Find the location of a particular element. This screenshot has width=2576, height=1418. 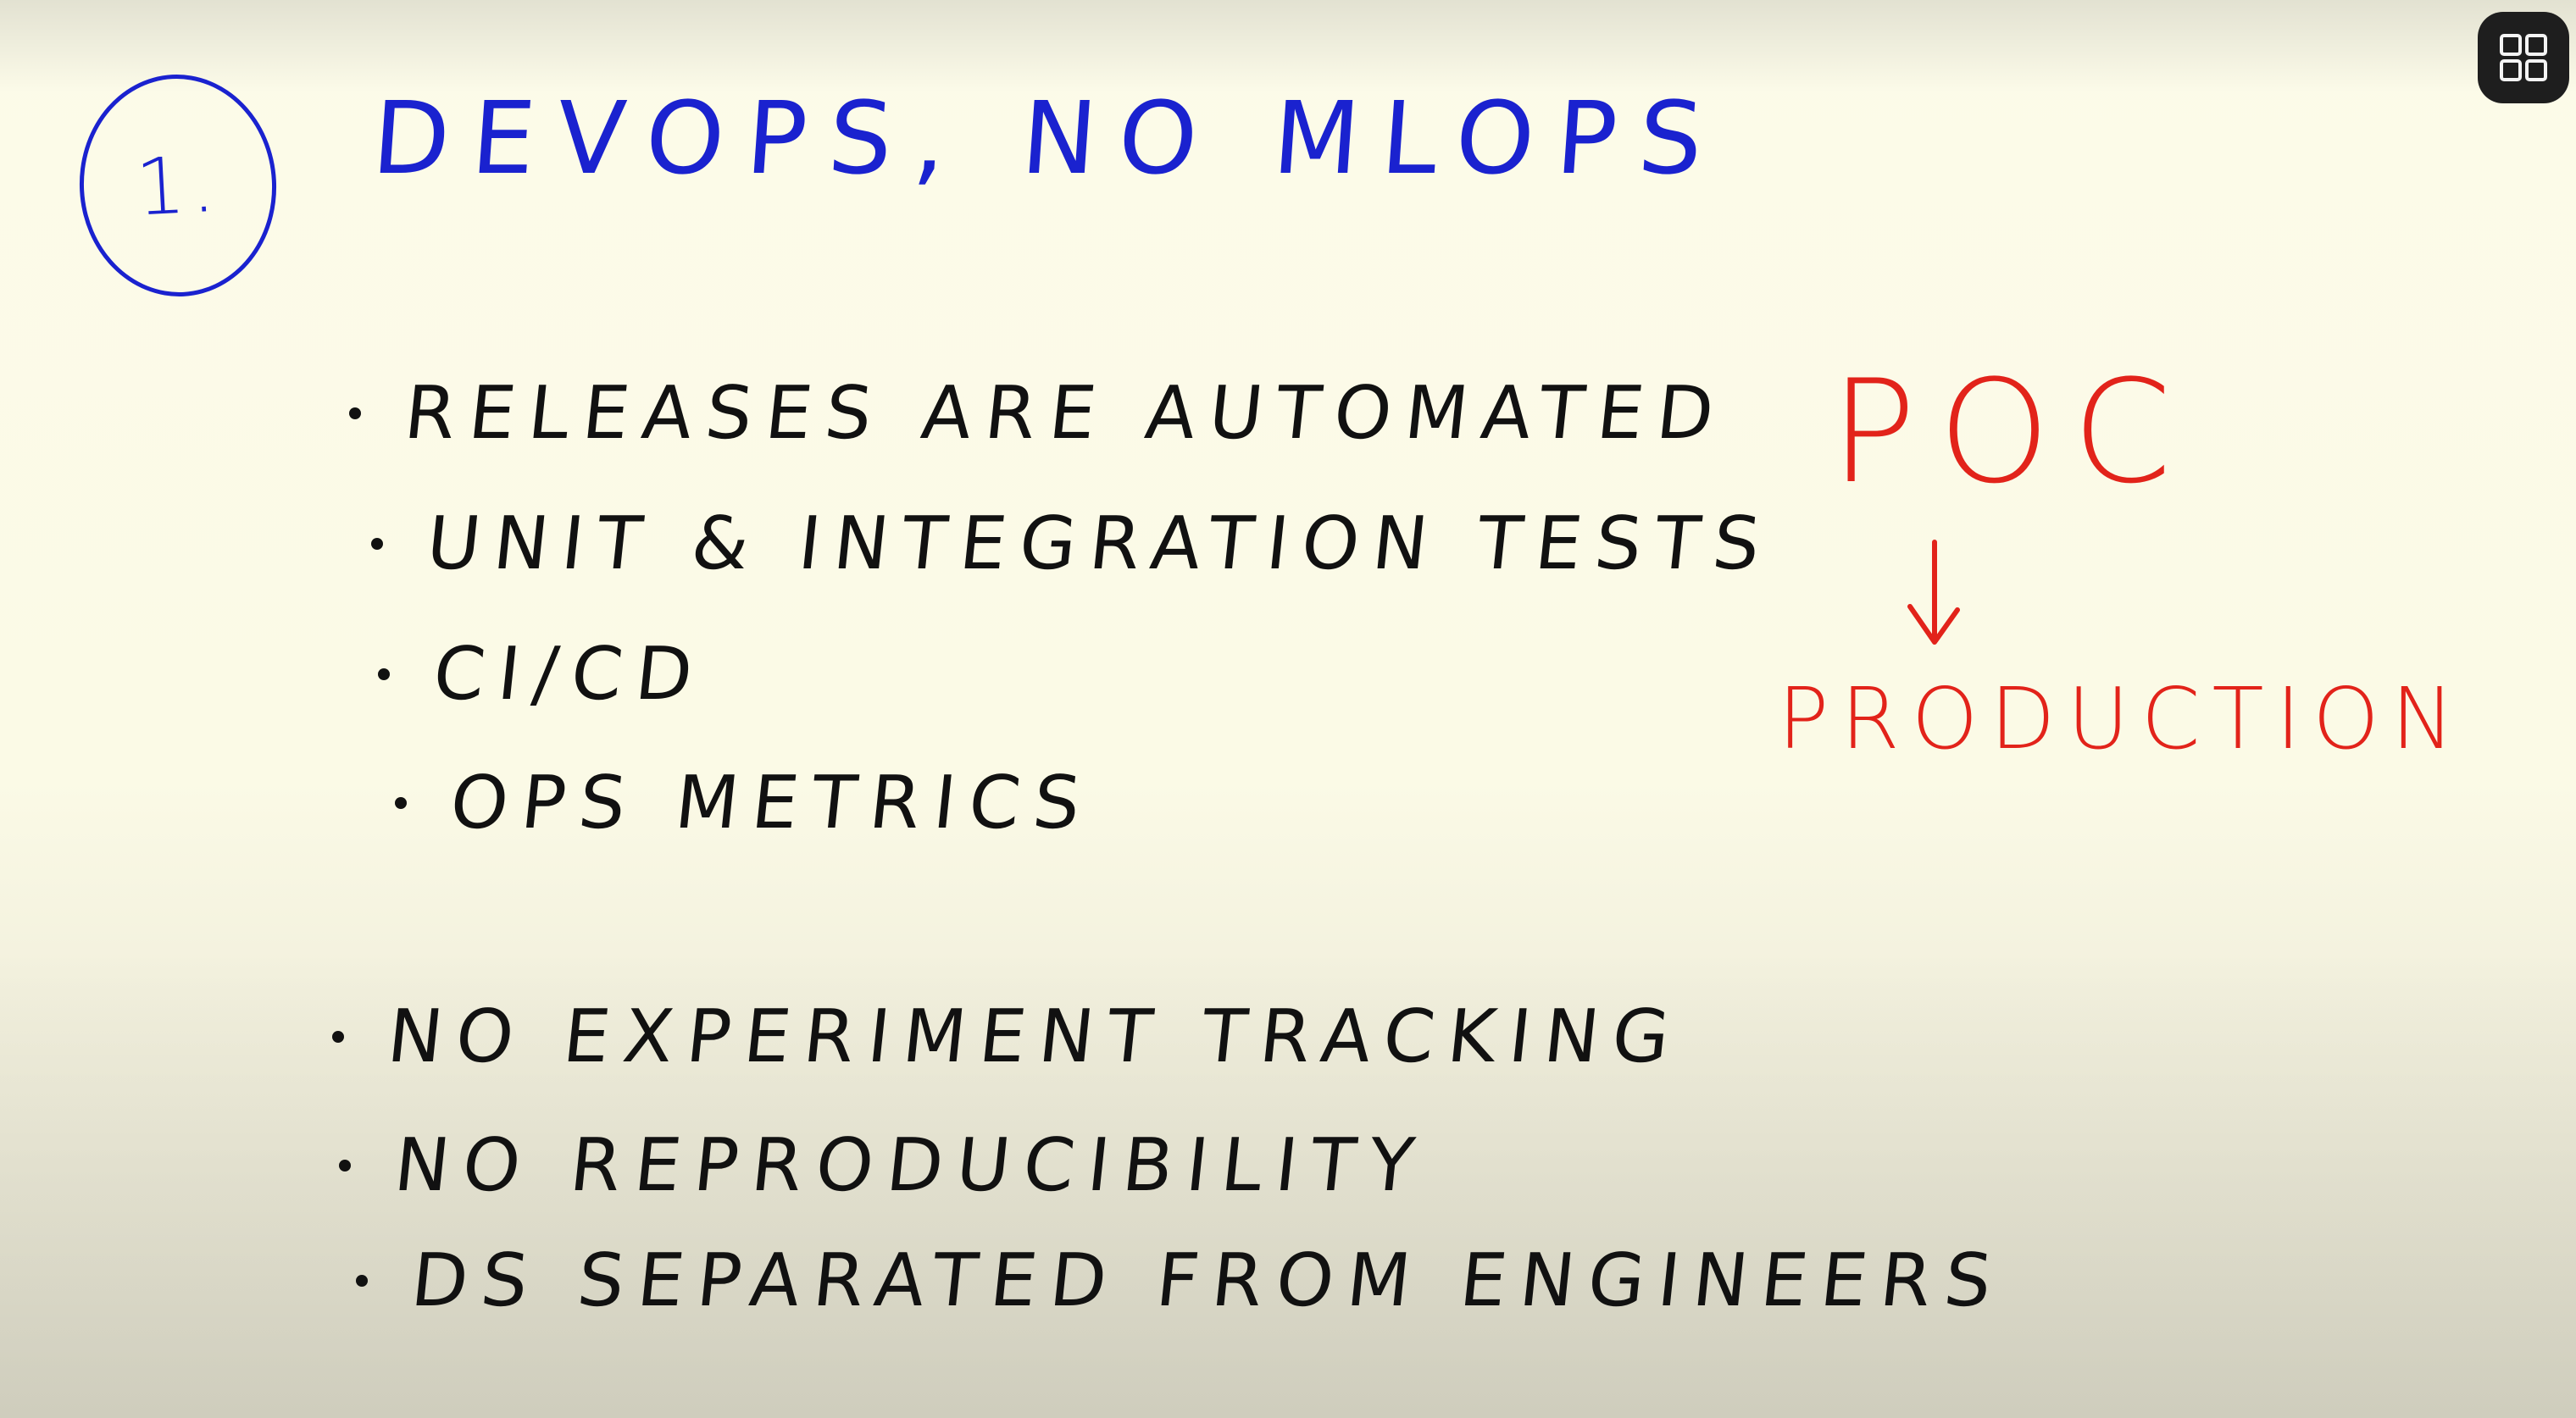

section-heading: DEVOPS, NO MLOPS is located at coordinates (1049, 138).